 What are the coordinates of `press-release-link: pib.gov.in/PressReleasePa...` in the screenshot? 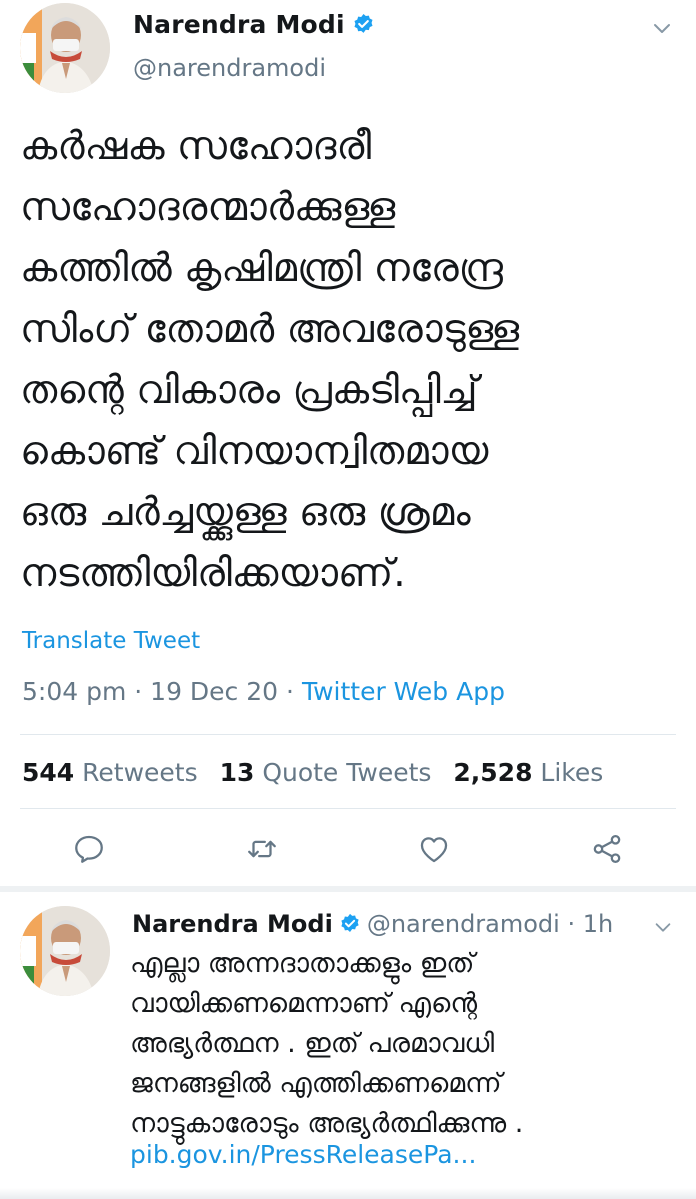 It's located at (303, 1154).